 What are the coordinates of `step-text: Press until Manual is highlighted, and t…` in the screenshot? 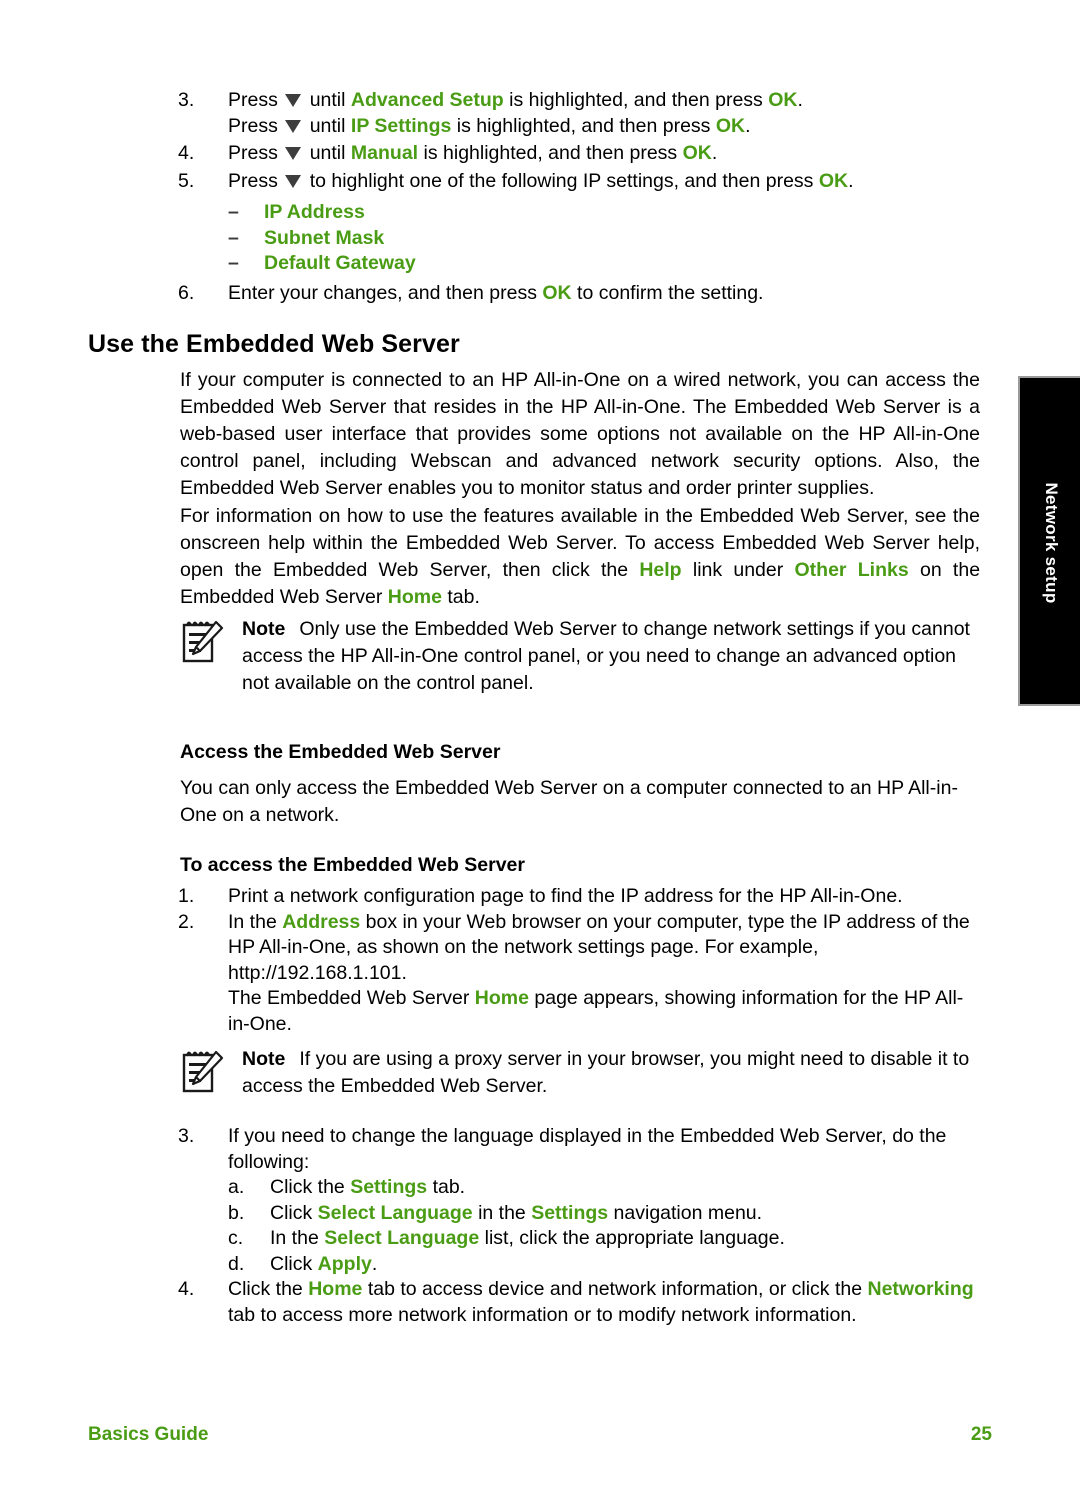 It's located at (603, 154).